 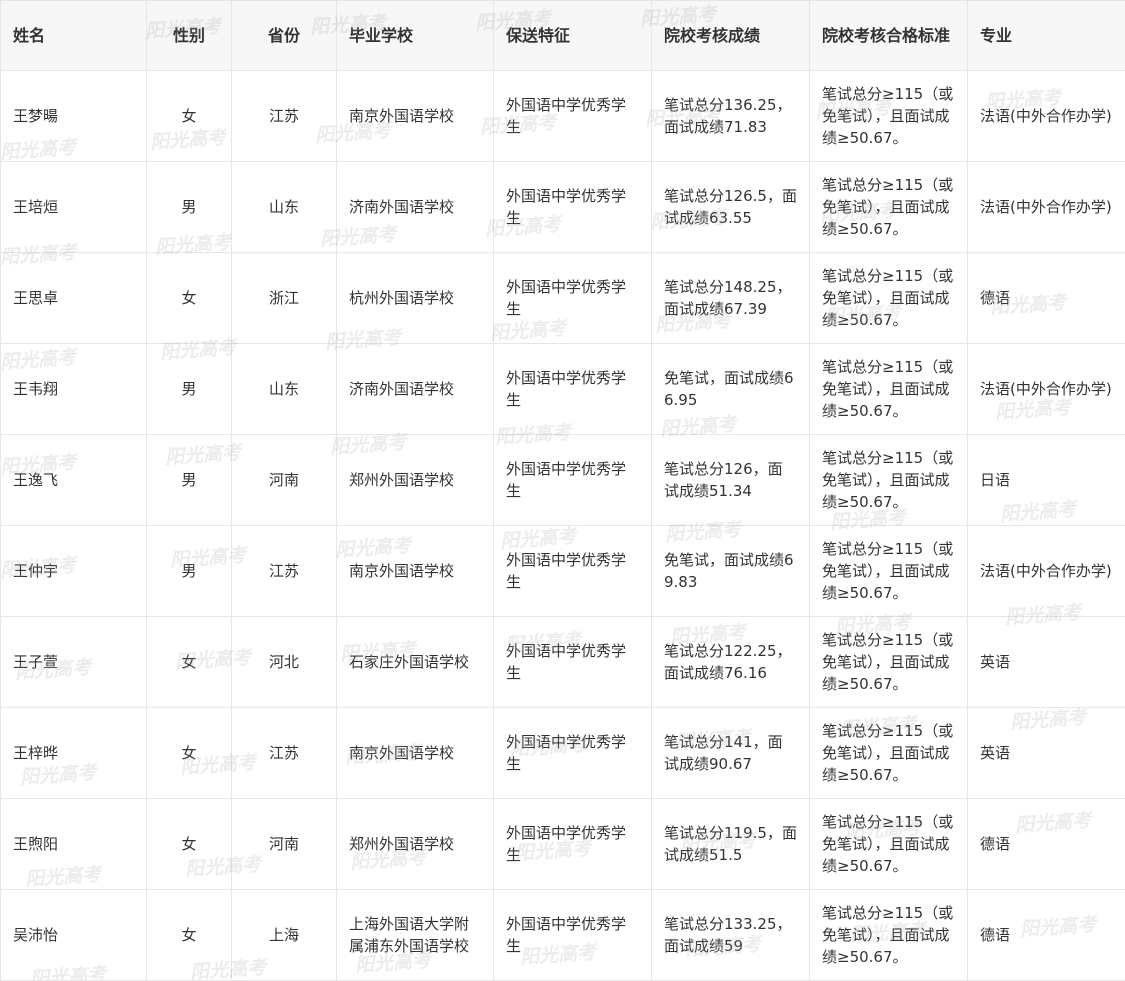 I want to click on cell-name: 王韦翔, so click(x=74, y=389).